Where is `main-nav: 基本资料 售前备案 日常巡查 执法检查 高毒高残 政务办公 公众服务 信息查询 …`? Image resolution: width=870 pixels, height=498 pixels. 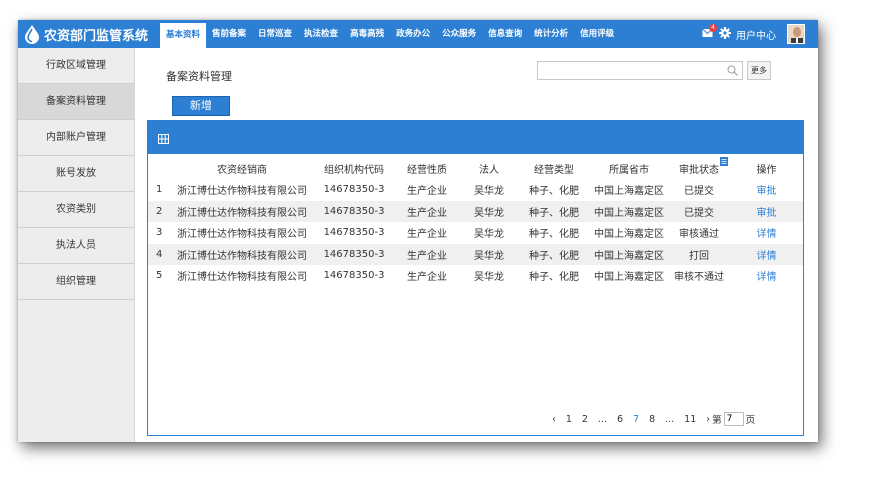
main-nav: 基本资料 售前备案 日常巡查 执法检查 高毒高残 政务办公 公众服务 信息查询 … is located at coordinates (390, 34).